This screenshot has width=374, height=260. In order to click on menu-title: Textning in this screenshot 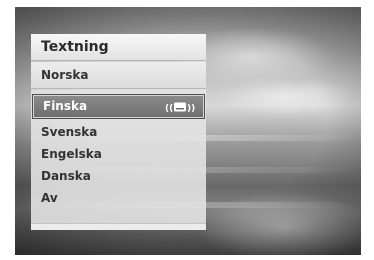, I will do `click(118, 47)`.